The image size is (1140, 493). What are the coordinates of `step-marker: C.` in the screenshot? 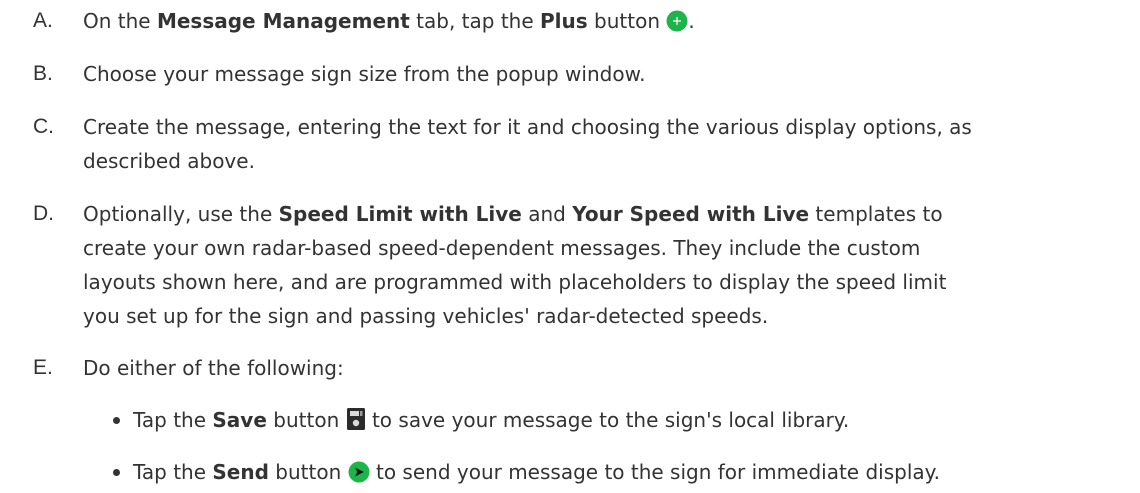 It's located at (43, 126).